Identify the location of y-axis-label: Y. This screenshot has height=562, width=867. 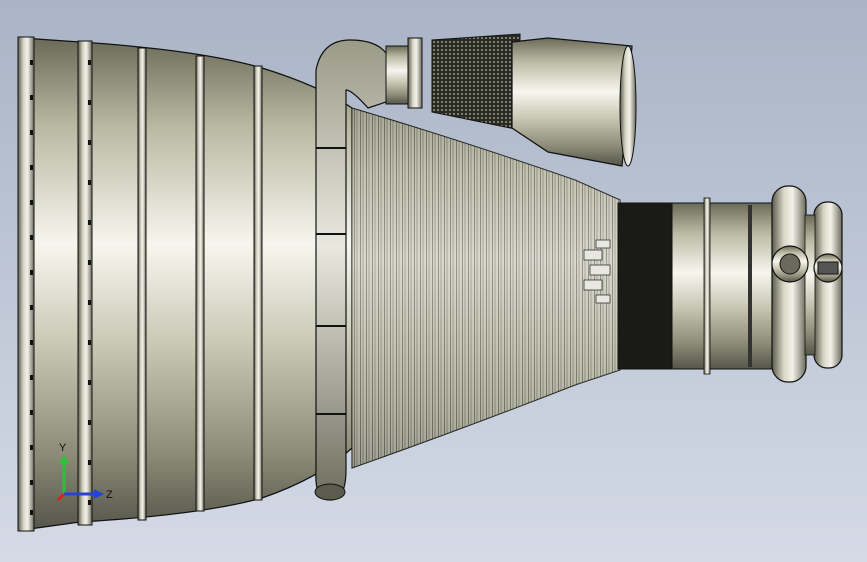
(63, 448).